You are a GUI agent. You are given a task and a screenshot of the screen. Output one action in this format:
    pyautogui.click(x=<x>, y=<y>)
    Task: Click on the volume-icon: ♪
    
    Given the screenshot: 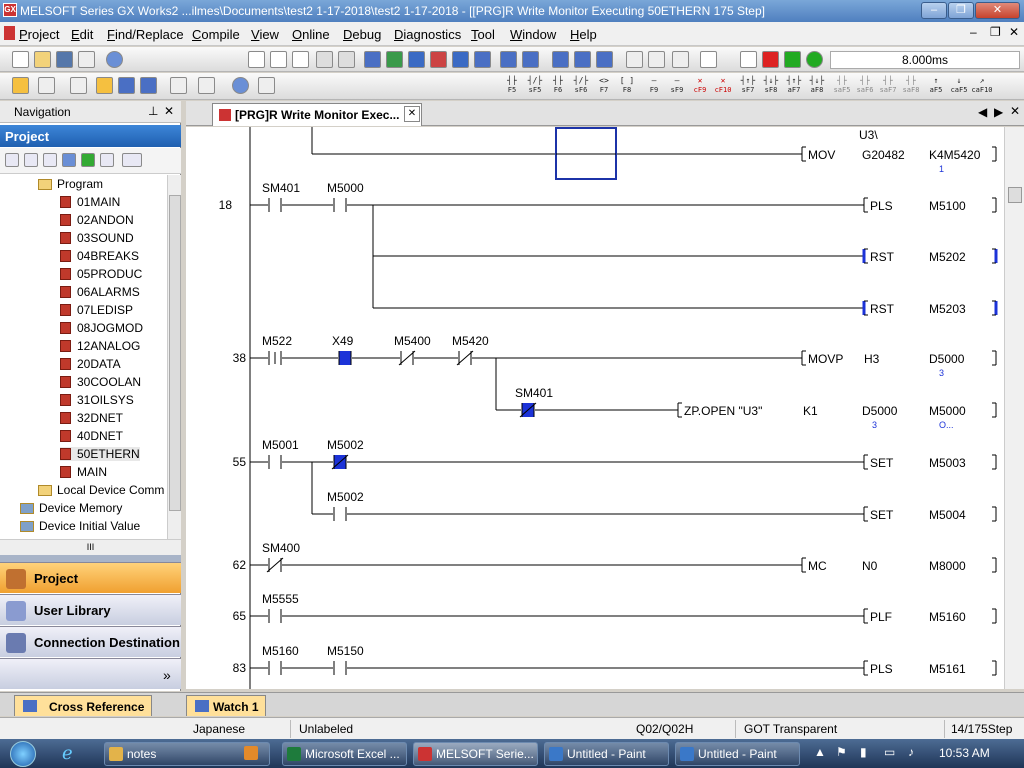 What is the action you would take?
    pyautogui.click(x=911, y=752)
    